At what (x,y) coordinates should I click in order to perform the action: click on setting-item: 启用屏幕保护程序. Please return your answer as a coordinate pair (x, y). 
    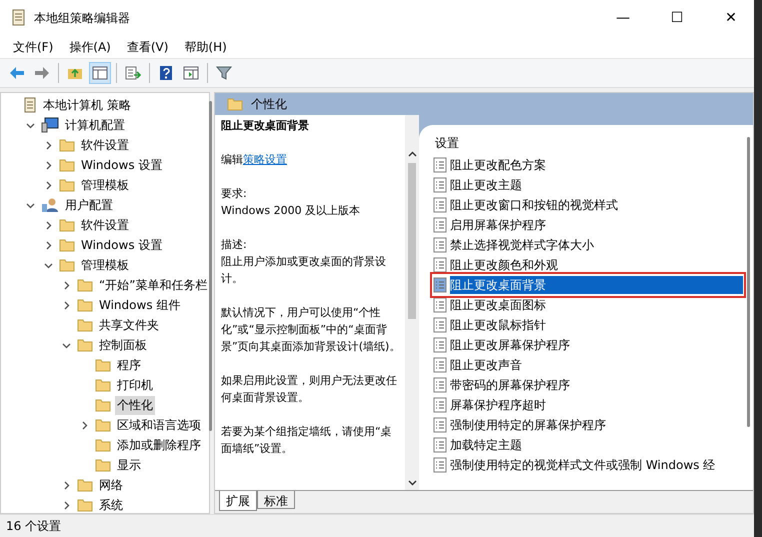
    Looking at the image, I should click on (596, 225).